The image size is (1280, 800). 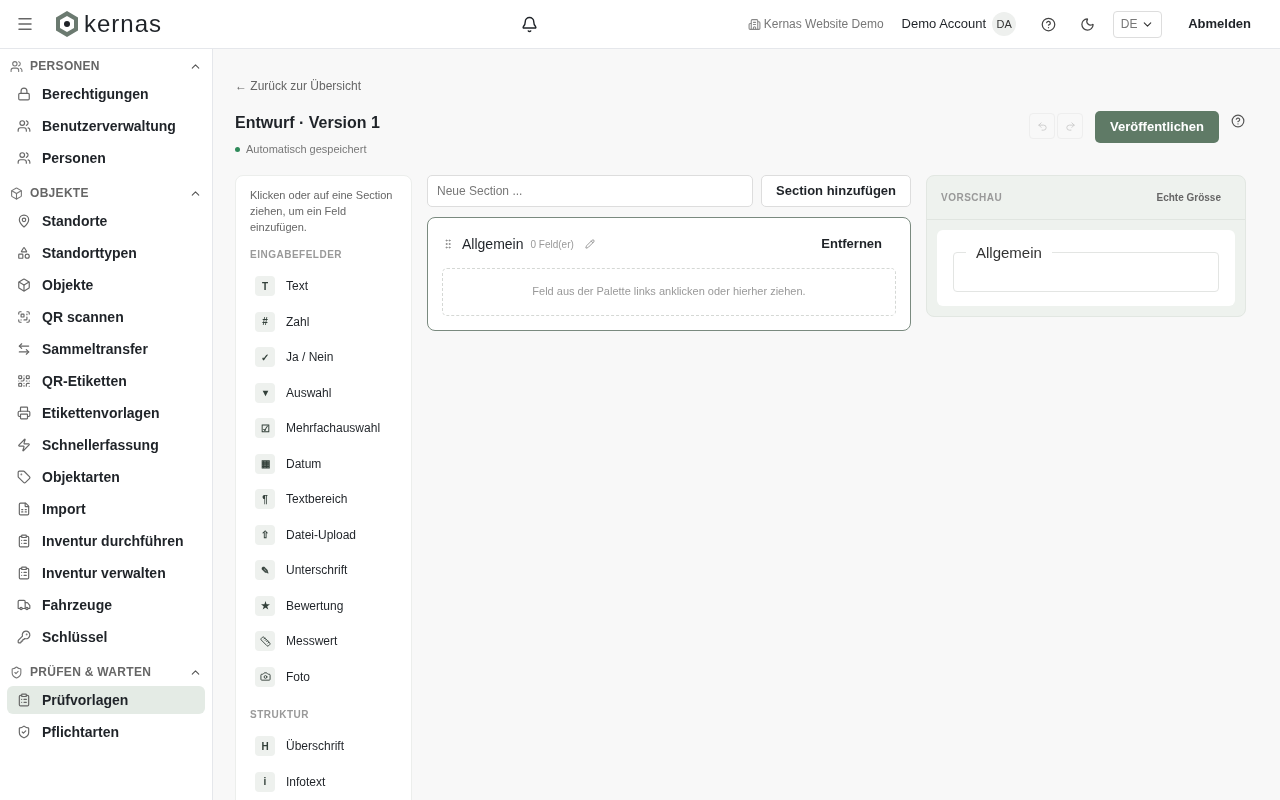 What do you see at coordinates (322, 211) in the screenshot?
I see `palette-hint: Klicken oder auf eine Section ziehen, um ein Feld einzufügen.` at bounding box center [322, 211].